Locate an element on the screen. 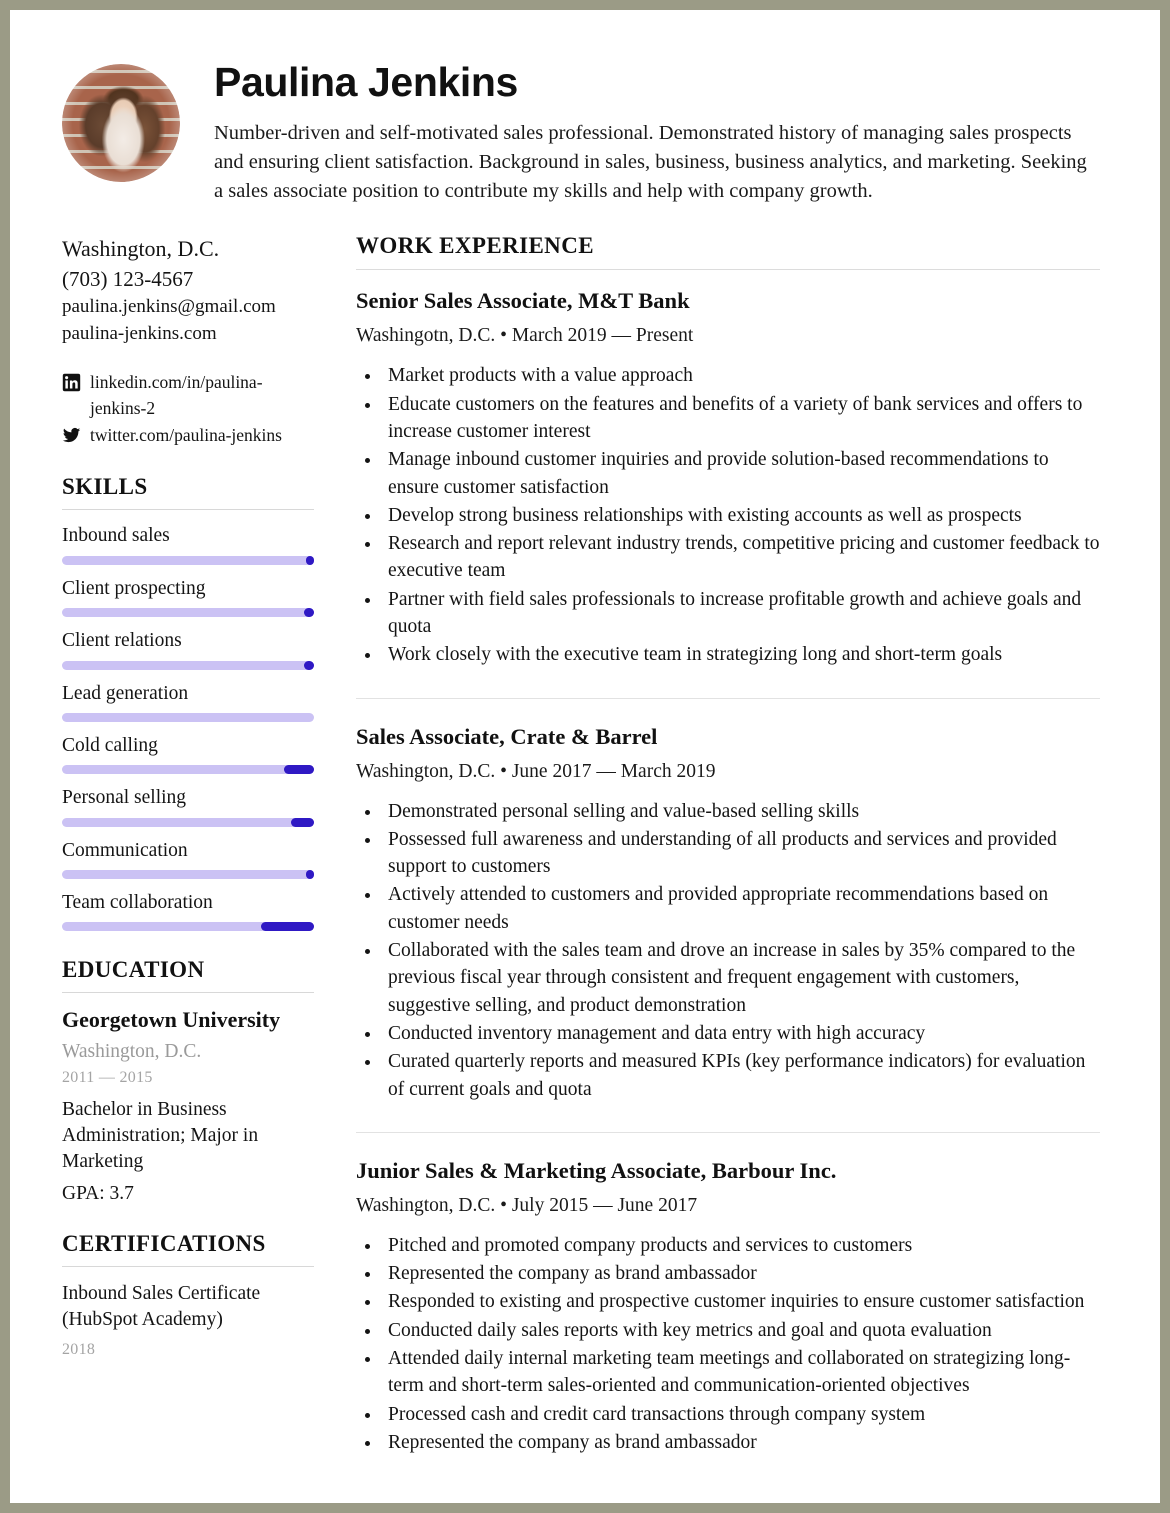  skill-label: Personal selling is located at coordinates (124, 798).